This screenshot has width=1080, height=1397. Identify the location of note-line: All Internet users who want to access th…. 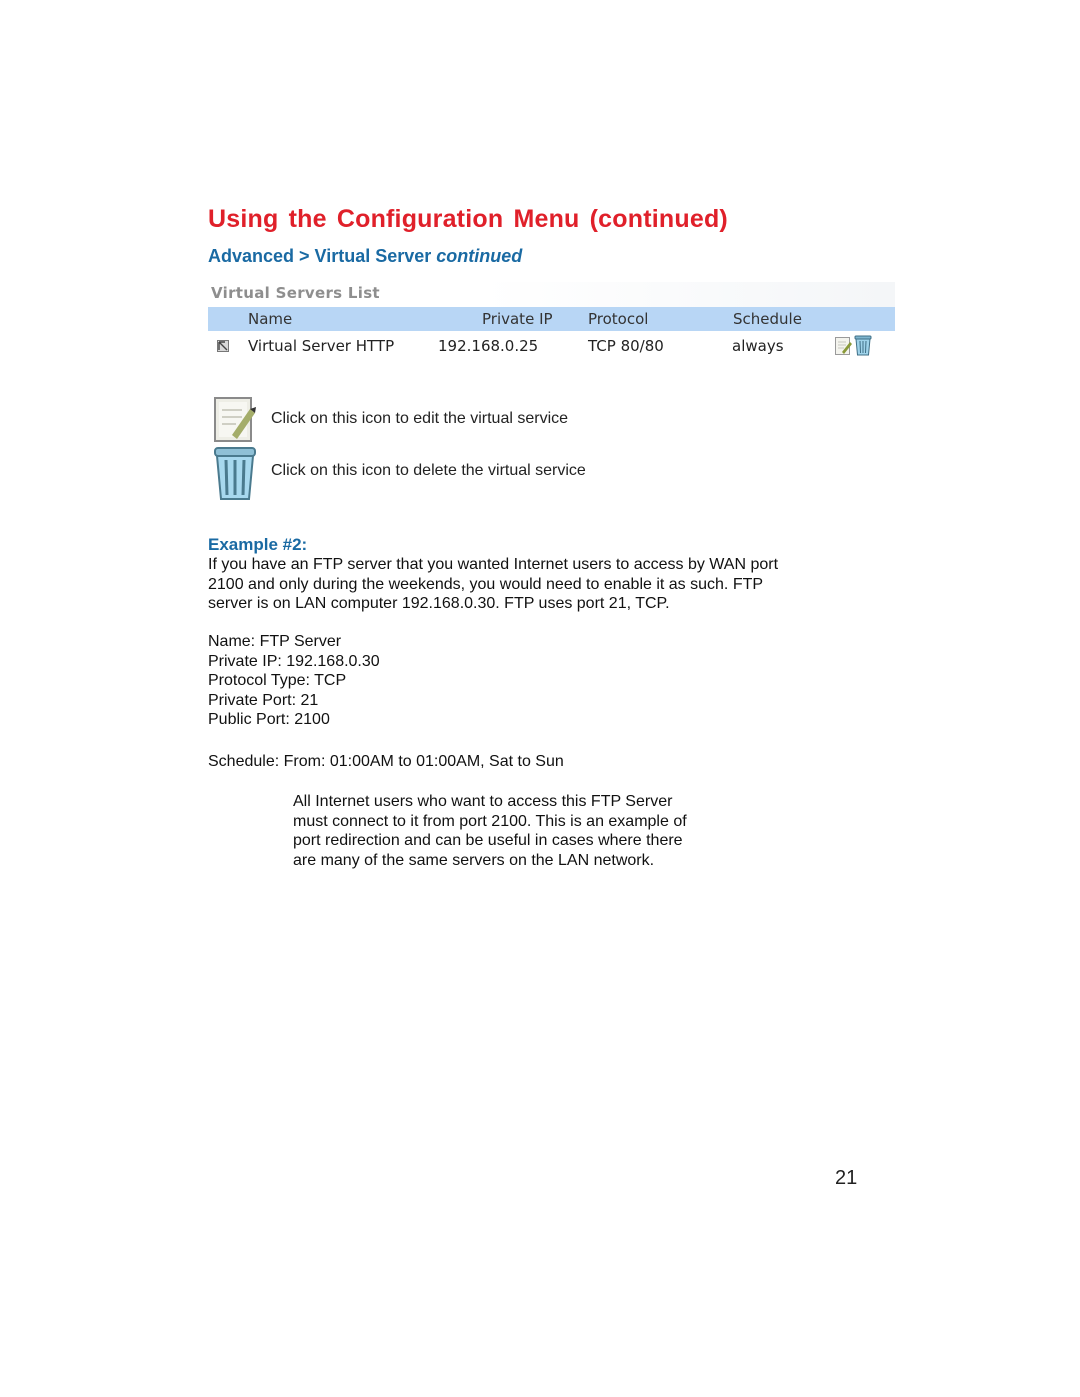
(483, 801).